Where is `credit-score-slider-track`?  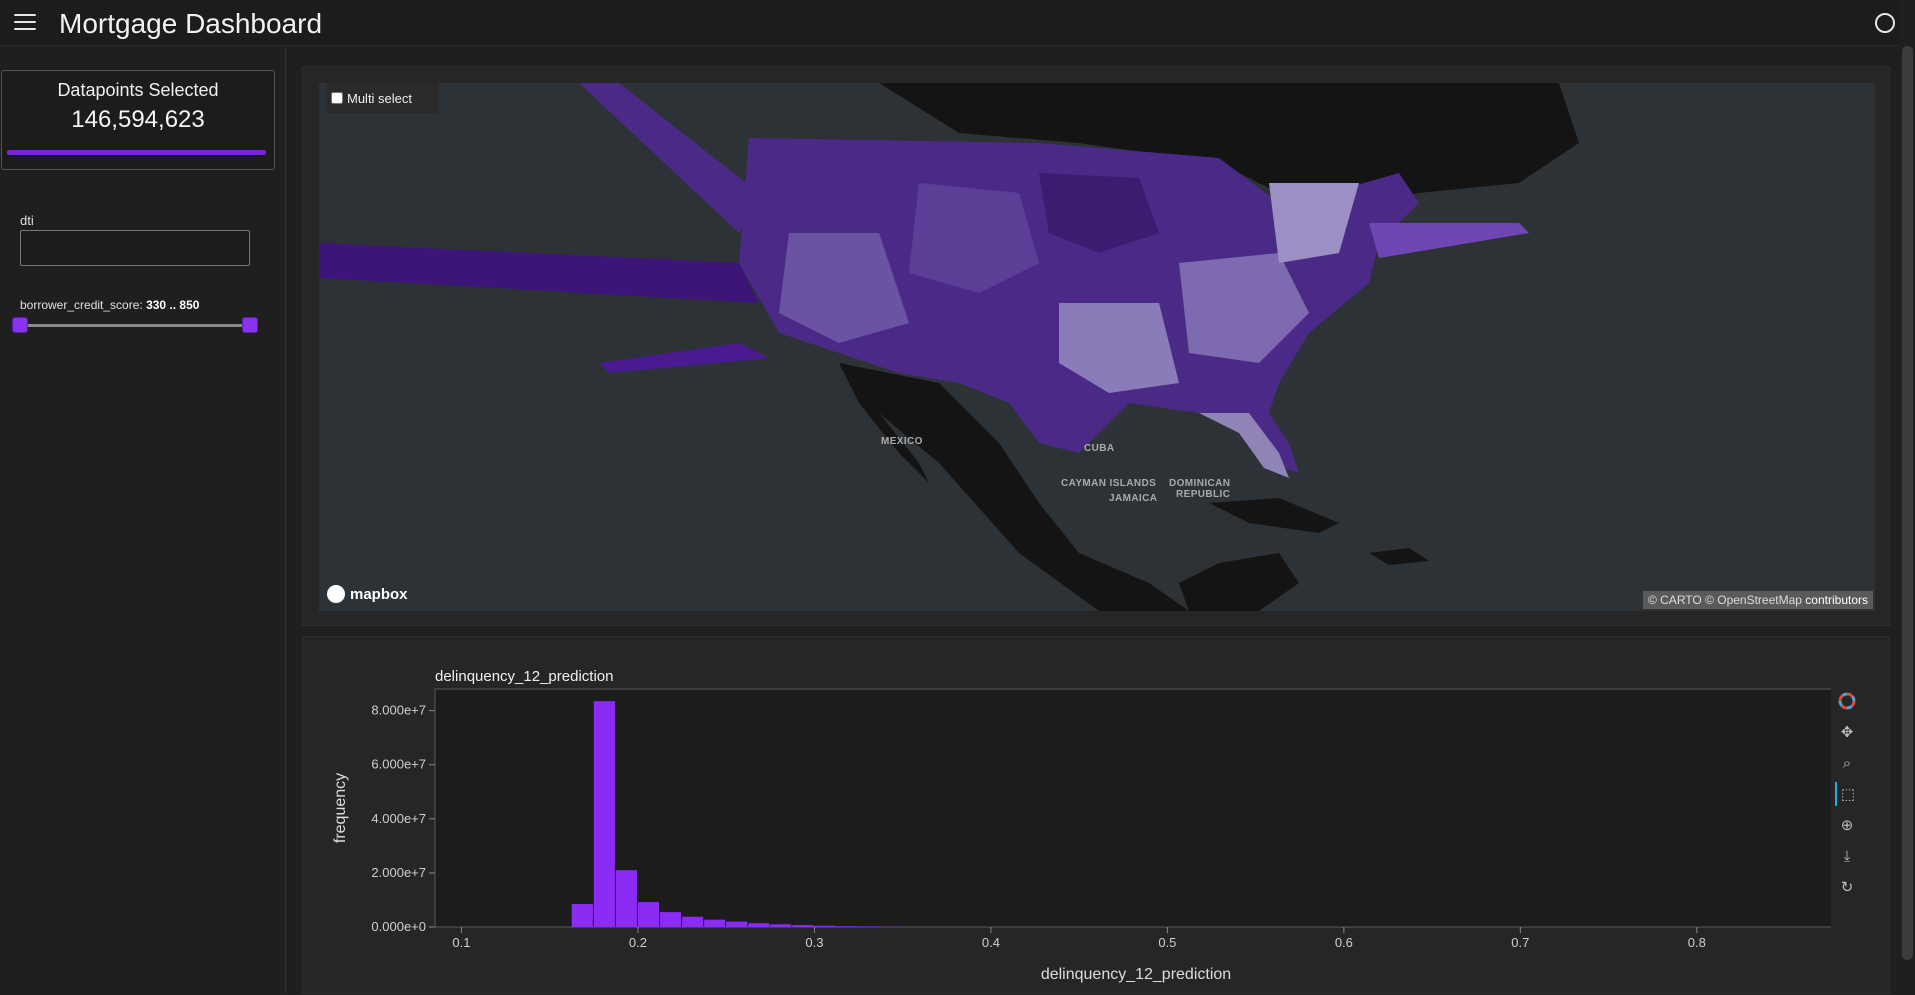
credit-score-slider-track is located at coordinates (135, 325).